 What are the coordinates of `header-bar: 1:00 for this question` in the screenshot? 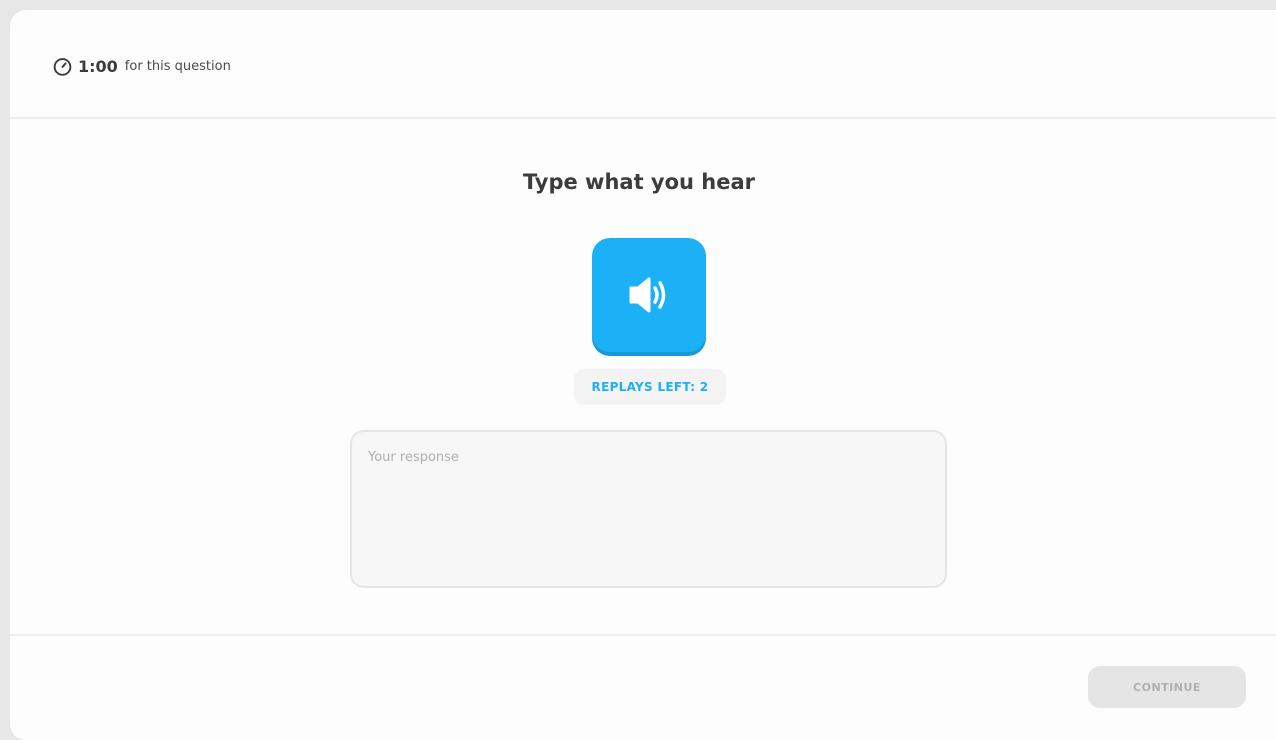 It's located at (643, 64).